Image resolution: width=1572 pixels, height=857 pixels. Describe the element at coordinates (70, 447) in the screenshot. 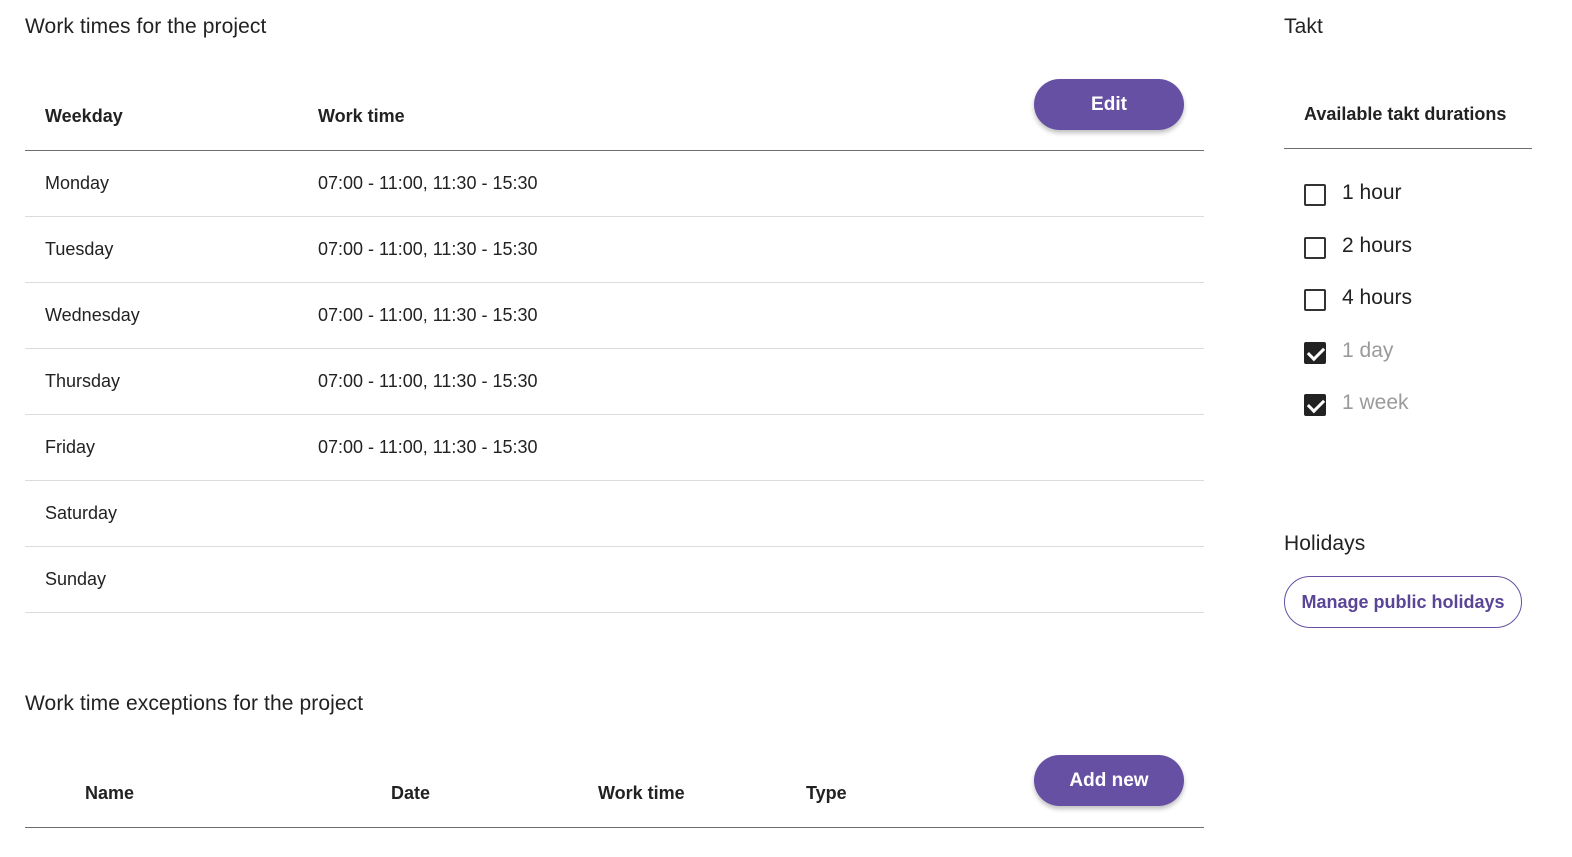

I see `weekday-cell: Friday` at that location.